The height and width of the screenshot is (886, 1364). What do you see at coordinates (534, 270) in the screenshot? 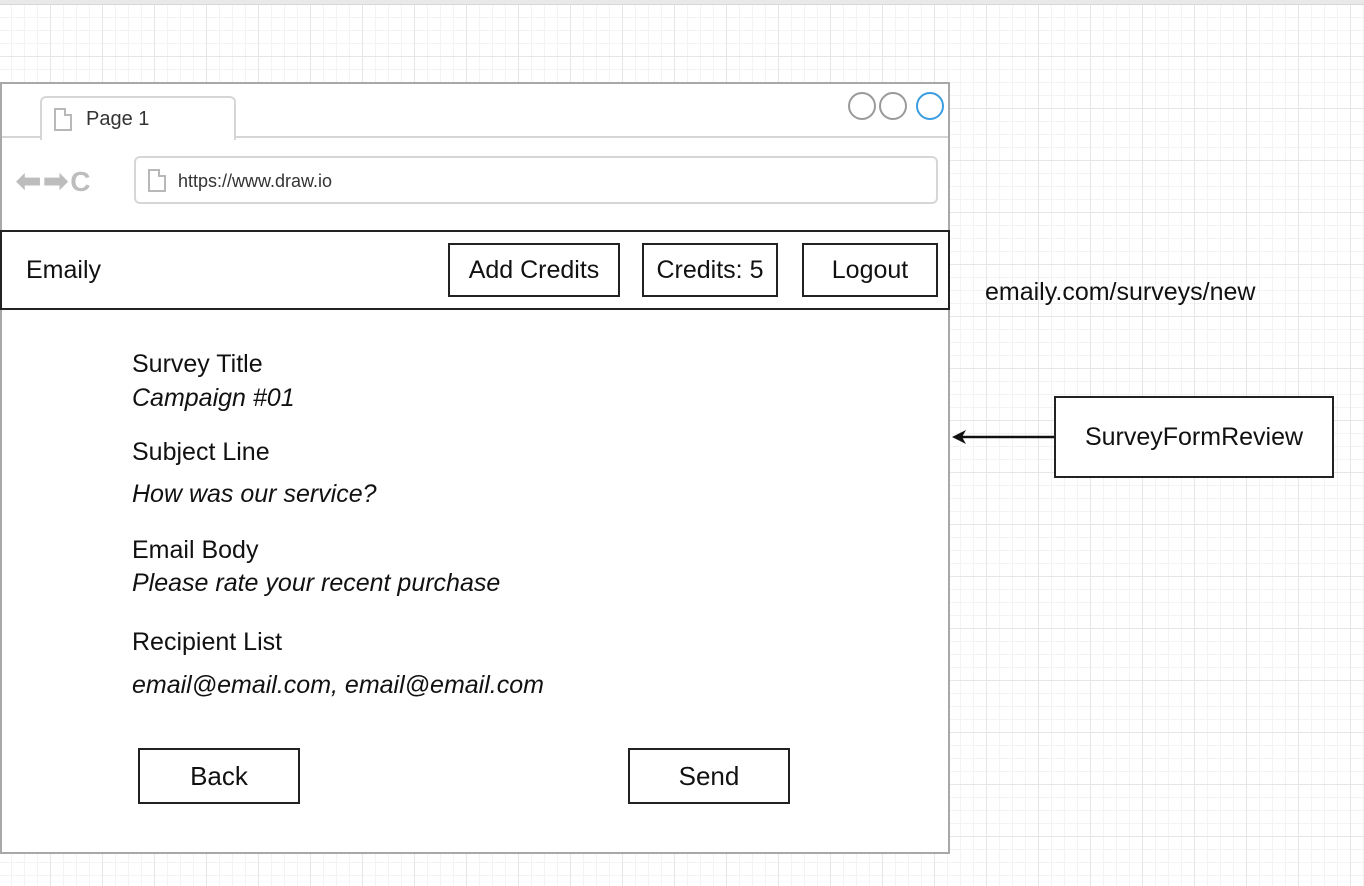
I see `add-credits-button: Add Credits` at bounding box center [534, 270].